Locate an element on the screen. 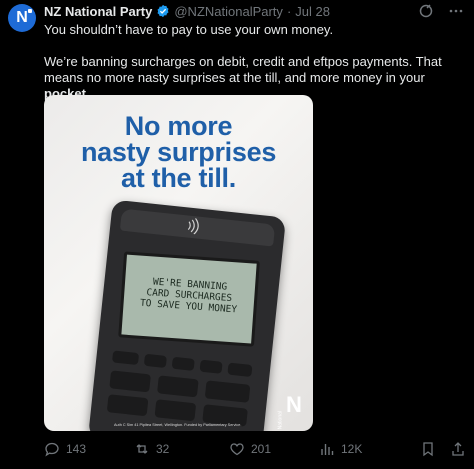 This screenshot has width=474, height=469. avatar-star-icon is located at coordinates (30, 11).